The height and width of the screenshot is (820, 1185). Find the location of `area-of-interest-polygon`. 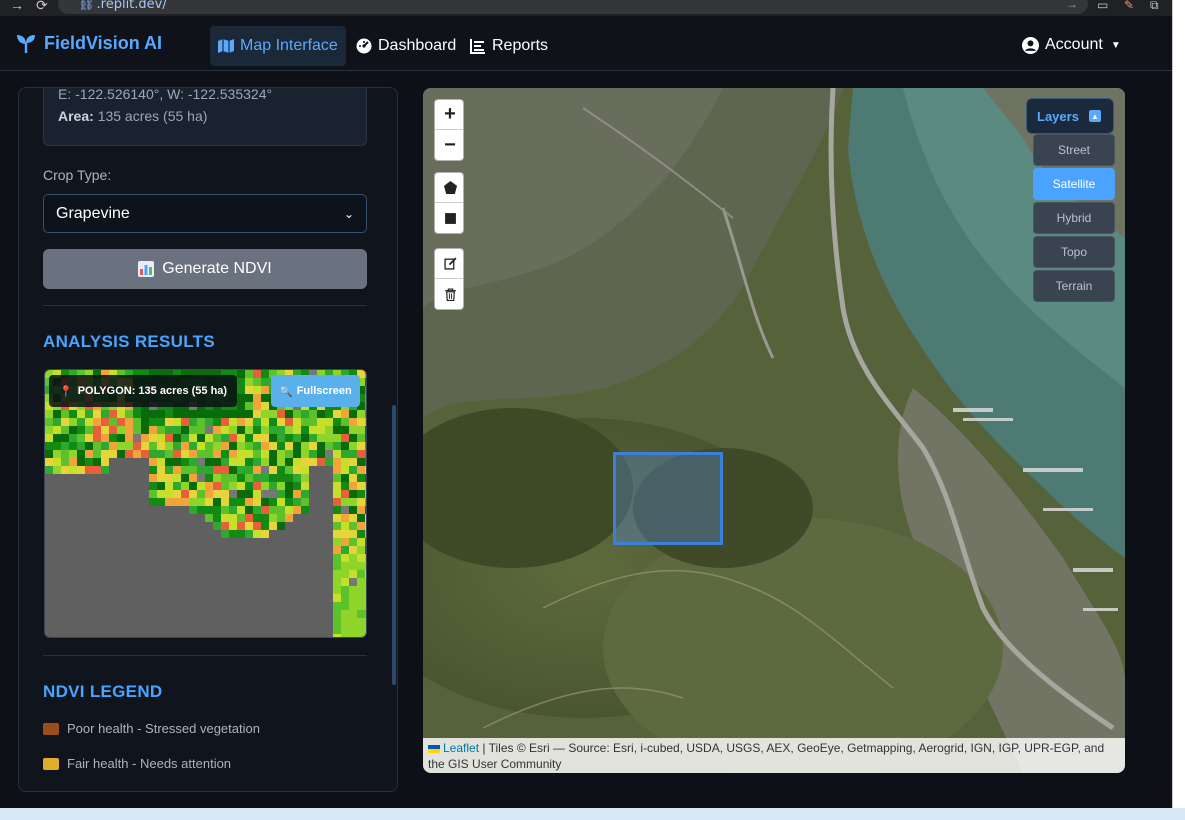

area-of-interest-polygon is located at coordinates (668, 498).